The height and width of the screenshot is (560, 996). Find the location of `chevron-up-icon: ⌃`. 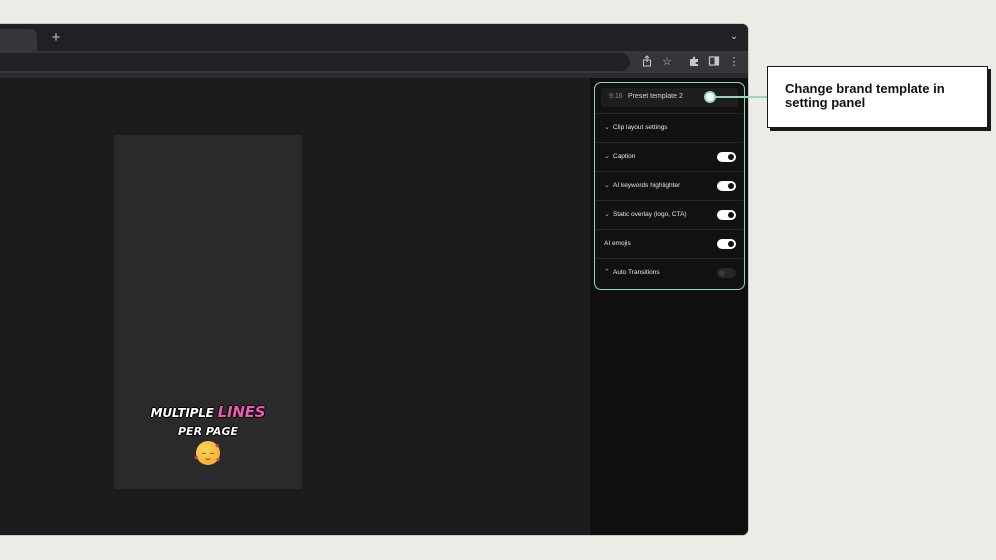

chevron-up-icon: ⌃ is located at coordinates (607, 272).